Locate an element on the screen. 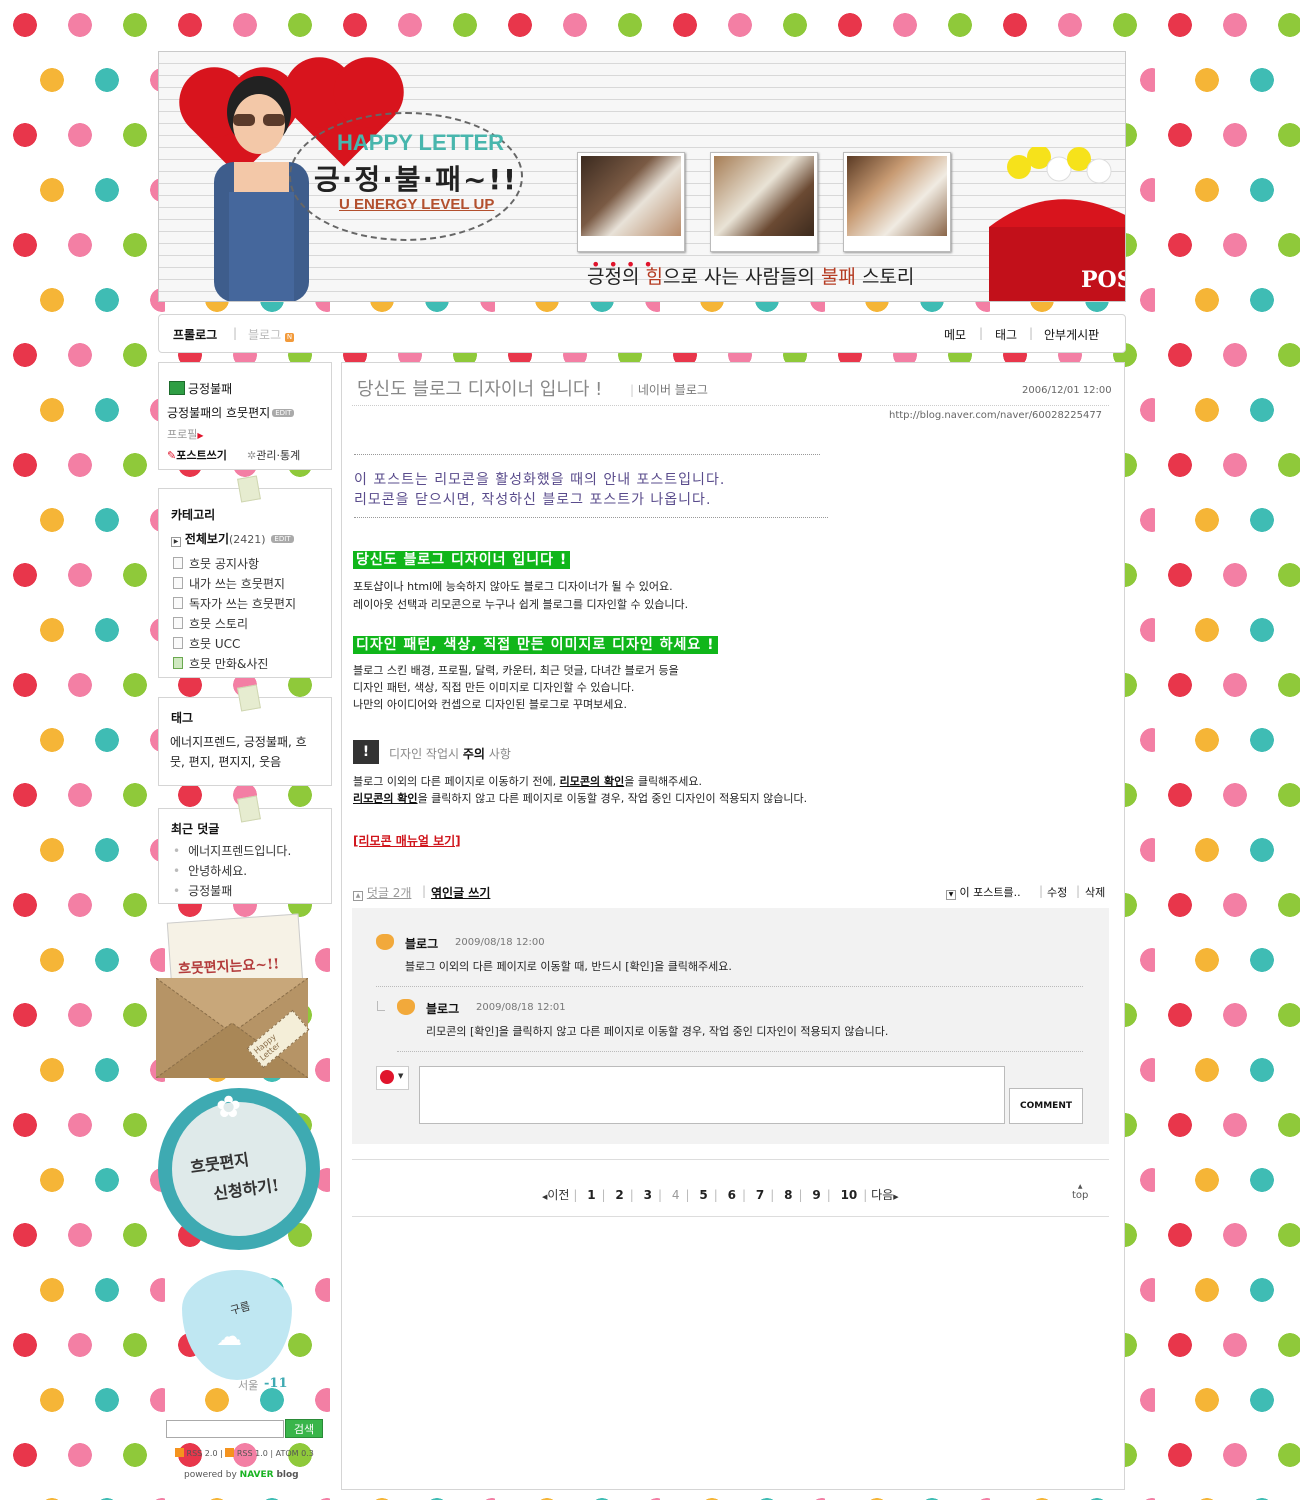 The image size is (1300, 1500). page-link: 5 is located at coordinates (703, 1195).